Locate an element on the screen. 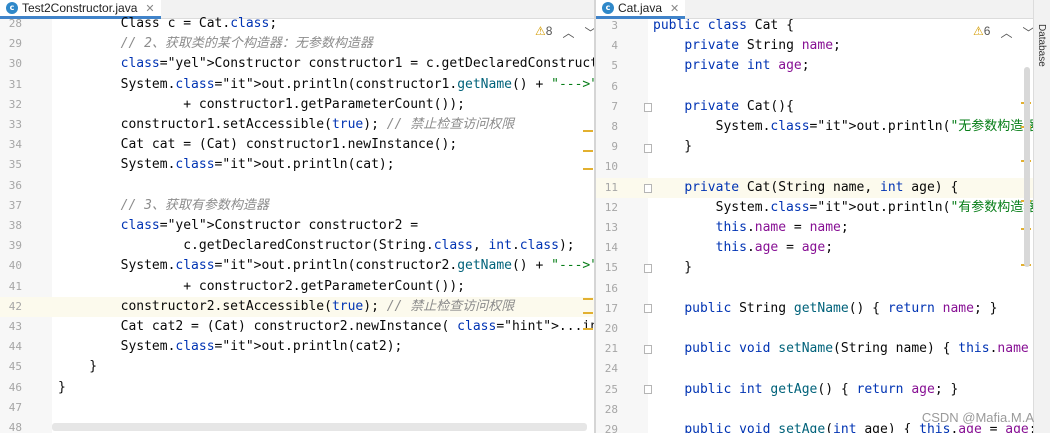 This screenshot has width=1050, height=433. code-line: 3 public class Cat { is located at coordinates (823, 26).